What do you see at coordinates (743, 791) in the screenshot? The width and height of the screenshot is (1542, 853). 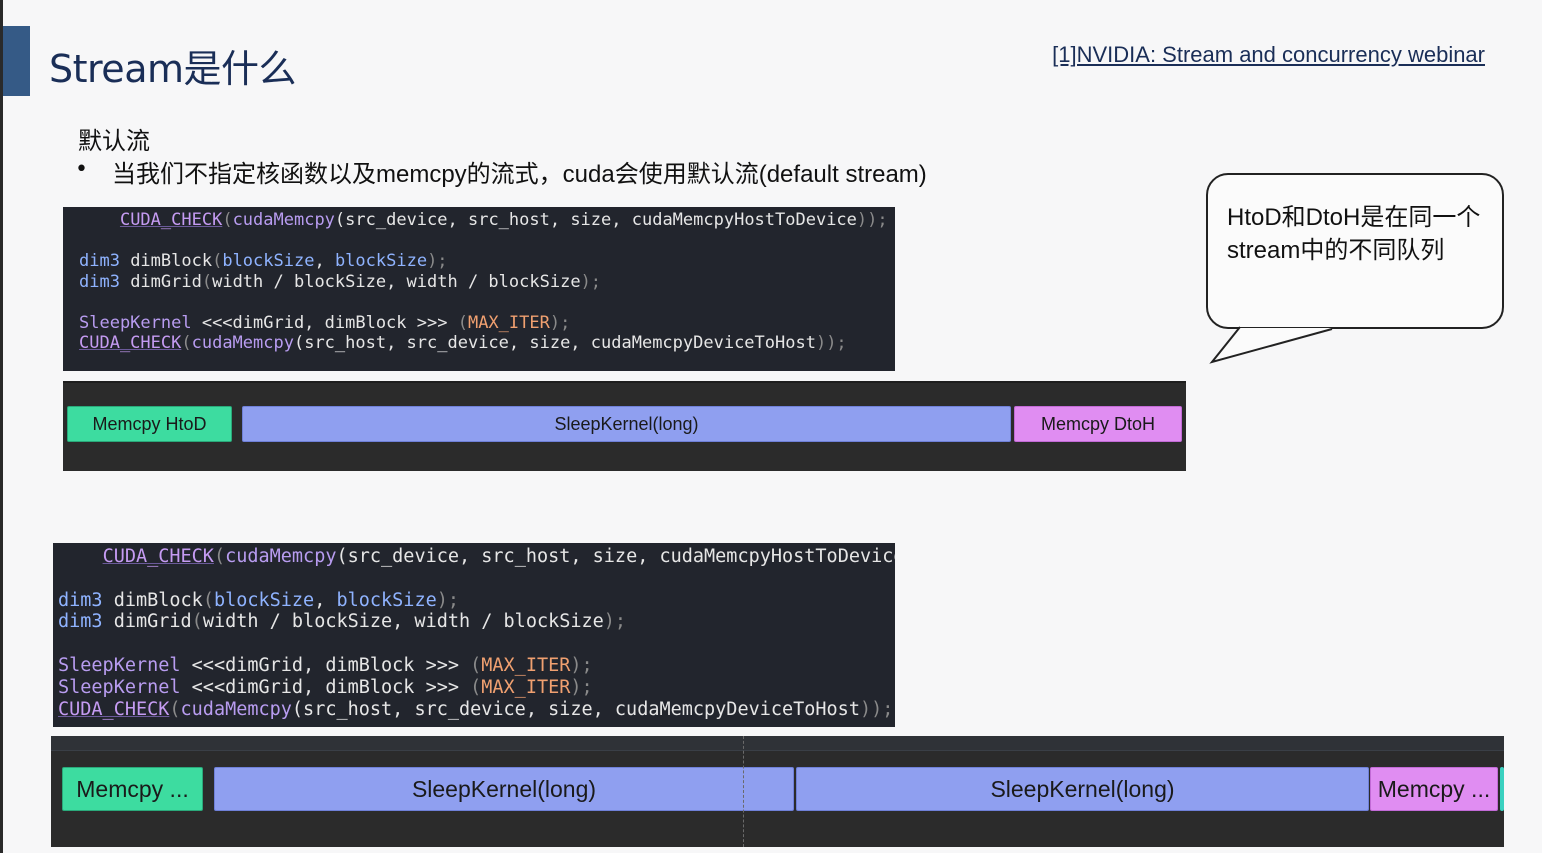 I see `timeline-guide-line` at bounding box center [743, 791].